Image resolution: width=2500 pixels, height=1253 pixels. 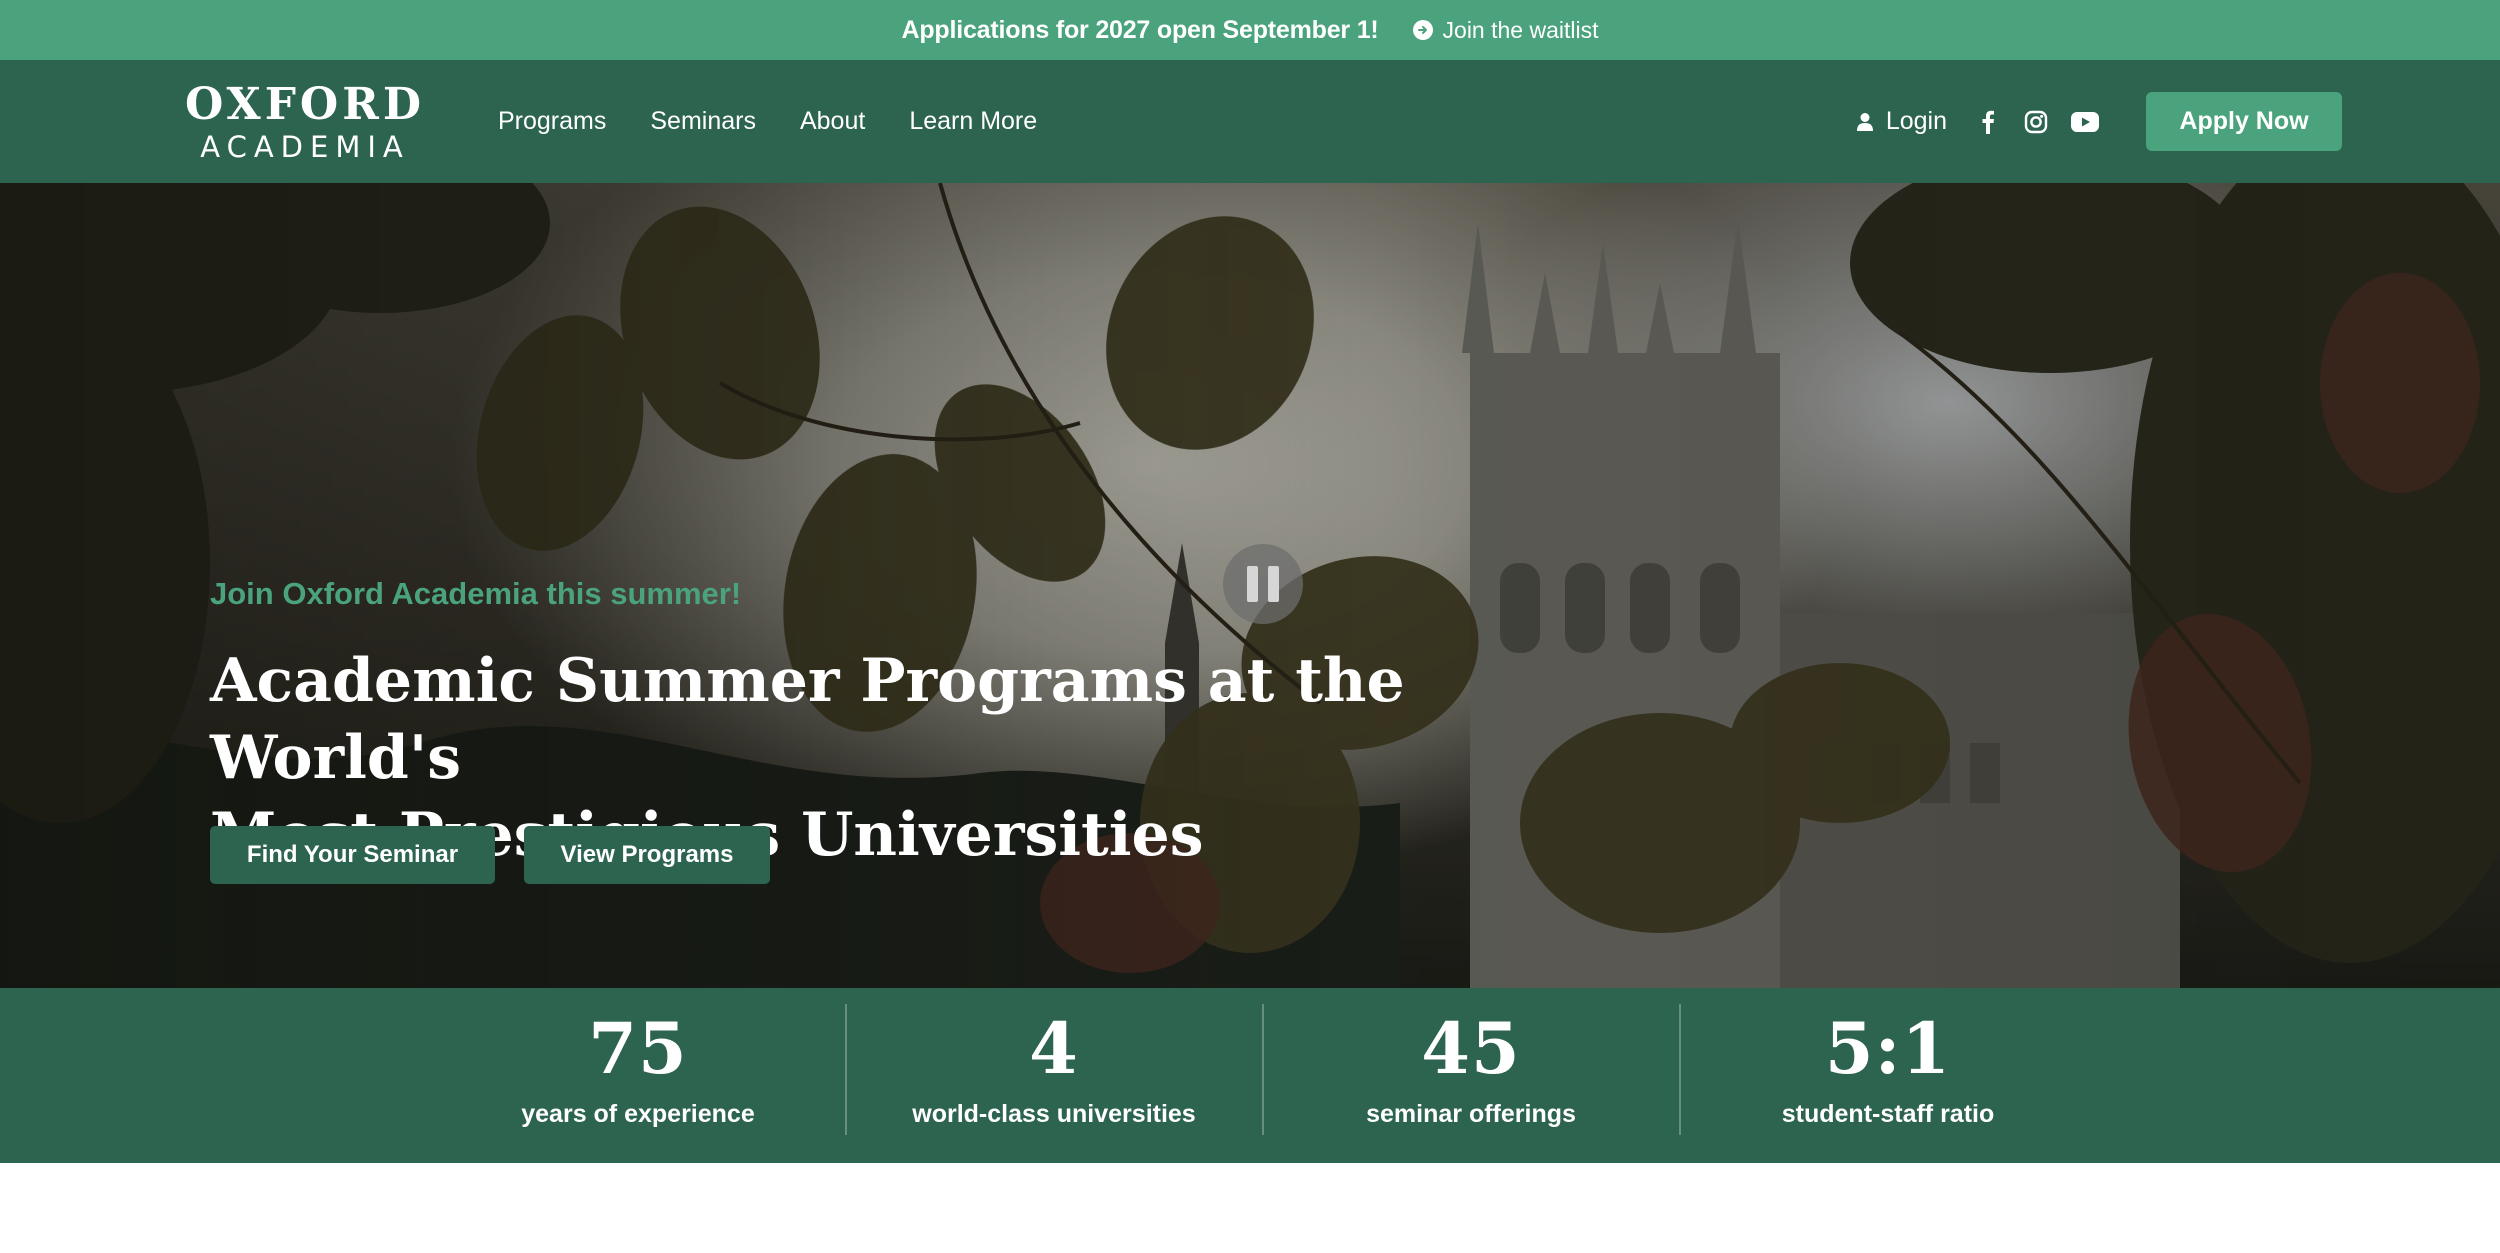 What do you see at coordinates (1263, 584) in the screenshot?
I see `pause-video-button` at bounding box center [1263, 584].